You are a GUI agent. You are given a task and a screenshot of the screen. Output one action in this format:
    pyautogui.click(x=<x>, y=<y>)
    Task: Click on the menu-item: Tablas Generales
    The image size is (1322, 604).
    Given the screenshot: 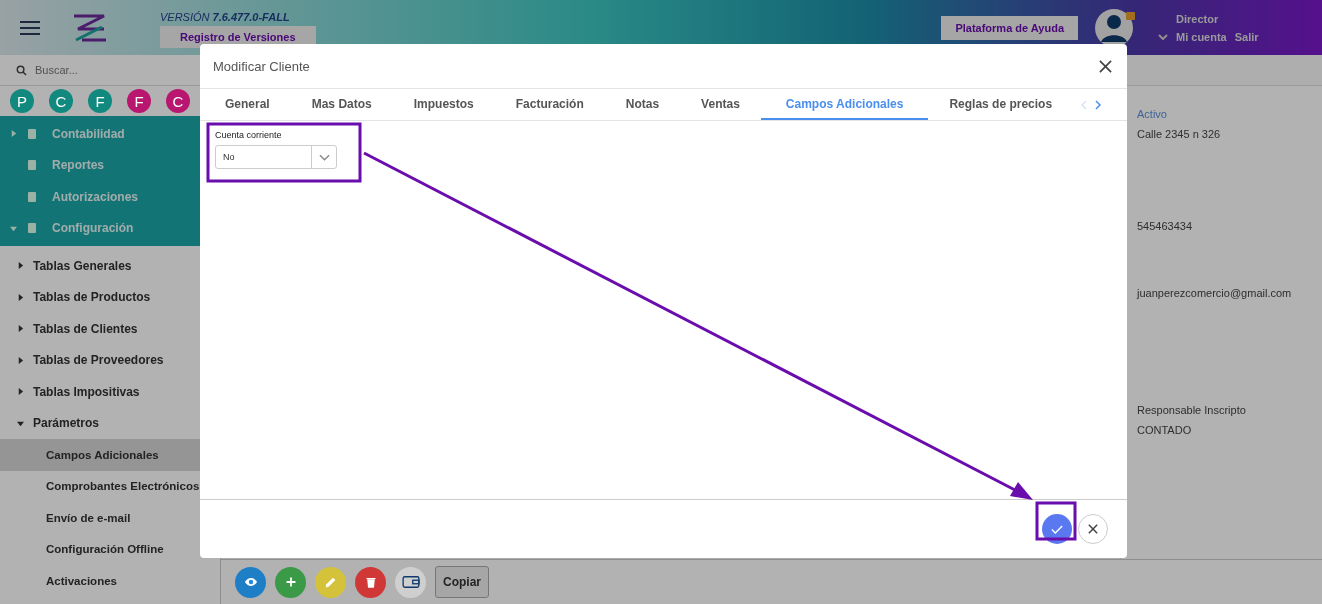 What is the action you would take?
    pyautogui.click(x=100, y=266)
    